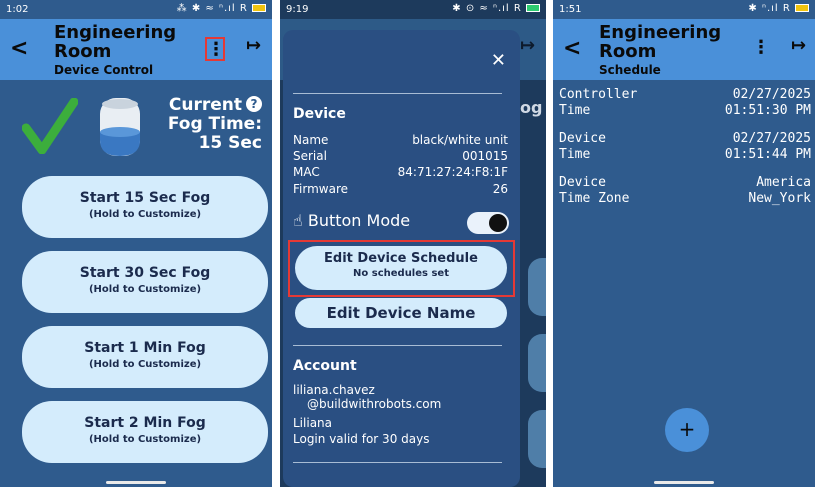  Describe the element at coordinates (361, 439) in the screenshot. I see `login-validity: Login valid for 30 days` at that location.